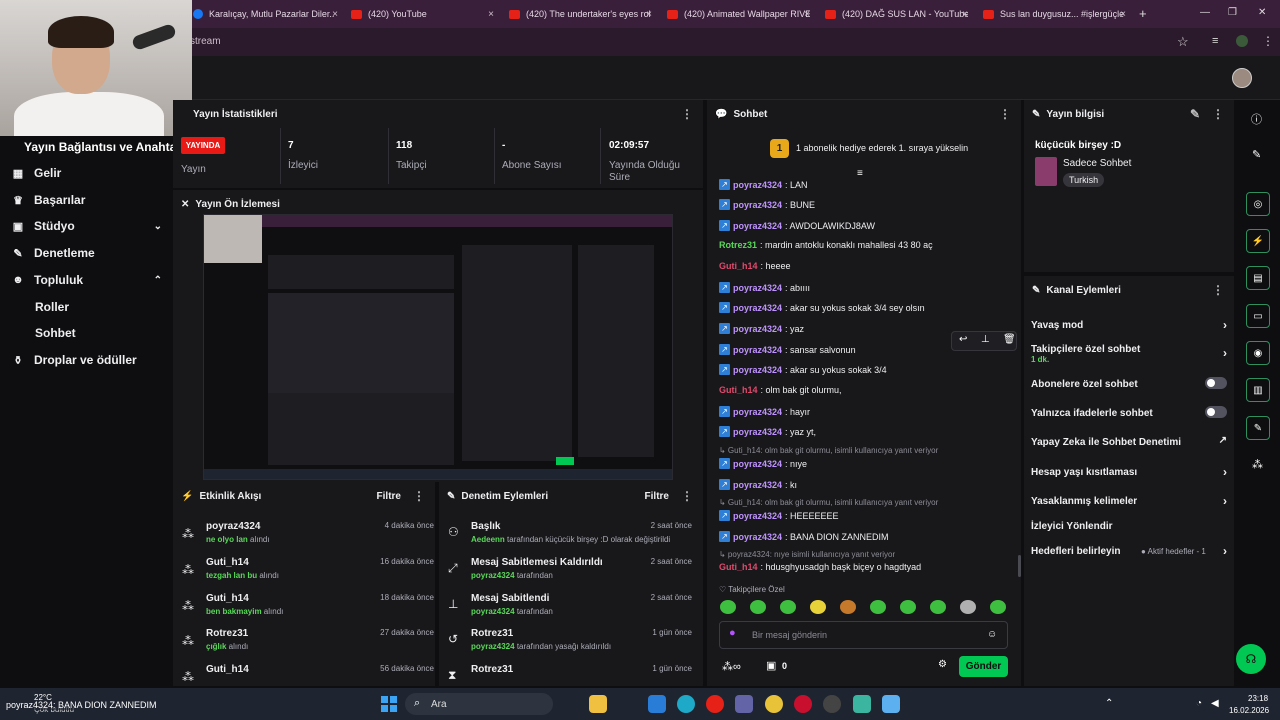 This screenshot has width=1280, height=720. Describe the element at coordinates (87, 173) in the screenshot. I see `sidebar-item-gelir: ▦ Gelir` at that location.